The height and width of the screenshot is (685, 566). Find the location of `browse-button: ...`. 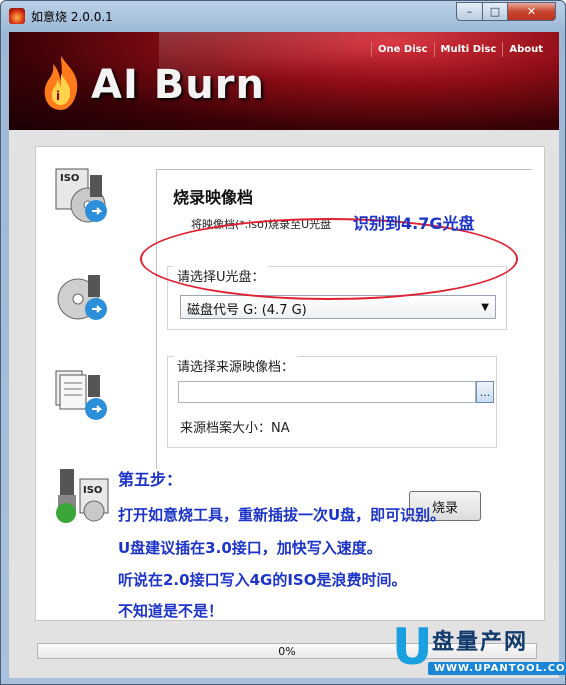

browse-button: ... is located at coordinates (485, 392).